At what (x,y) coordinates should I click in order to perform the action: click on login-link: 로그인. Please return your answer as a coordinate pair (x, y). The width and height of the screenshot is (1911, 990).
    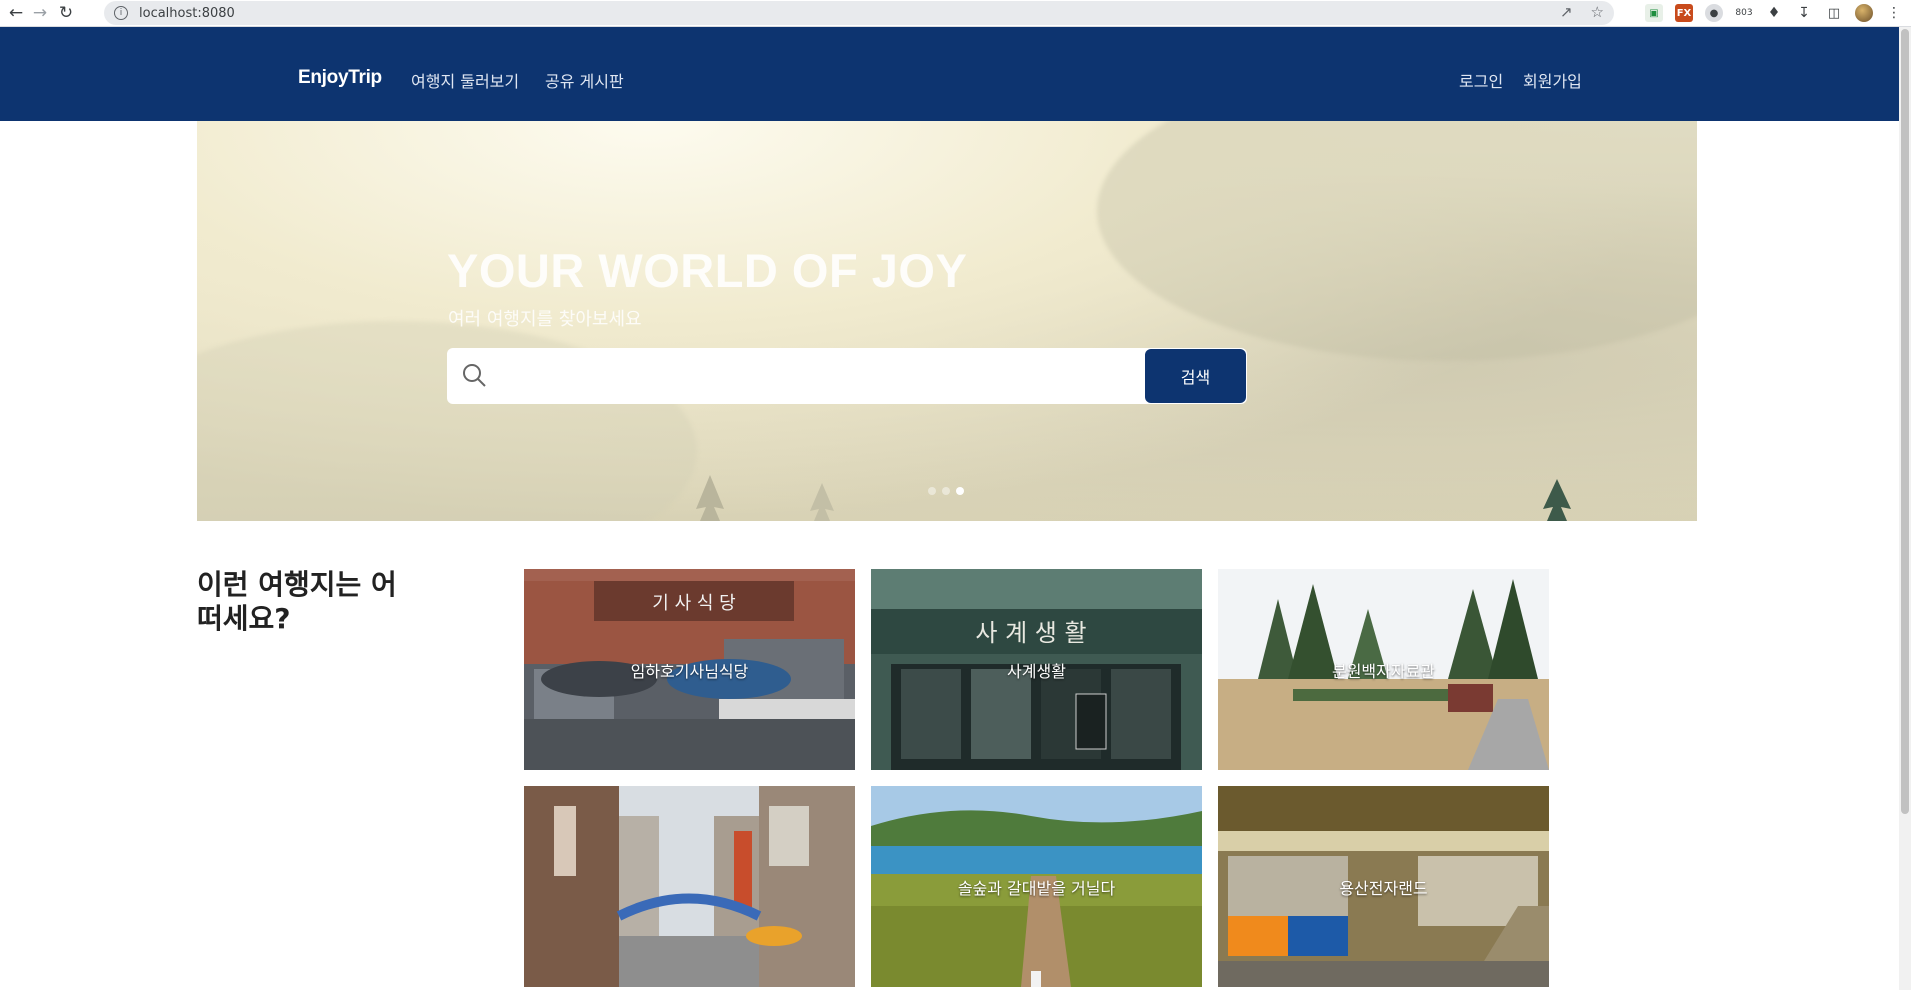
    Looking at the image, I should click on (1481, 80).